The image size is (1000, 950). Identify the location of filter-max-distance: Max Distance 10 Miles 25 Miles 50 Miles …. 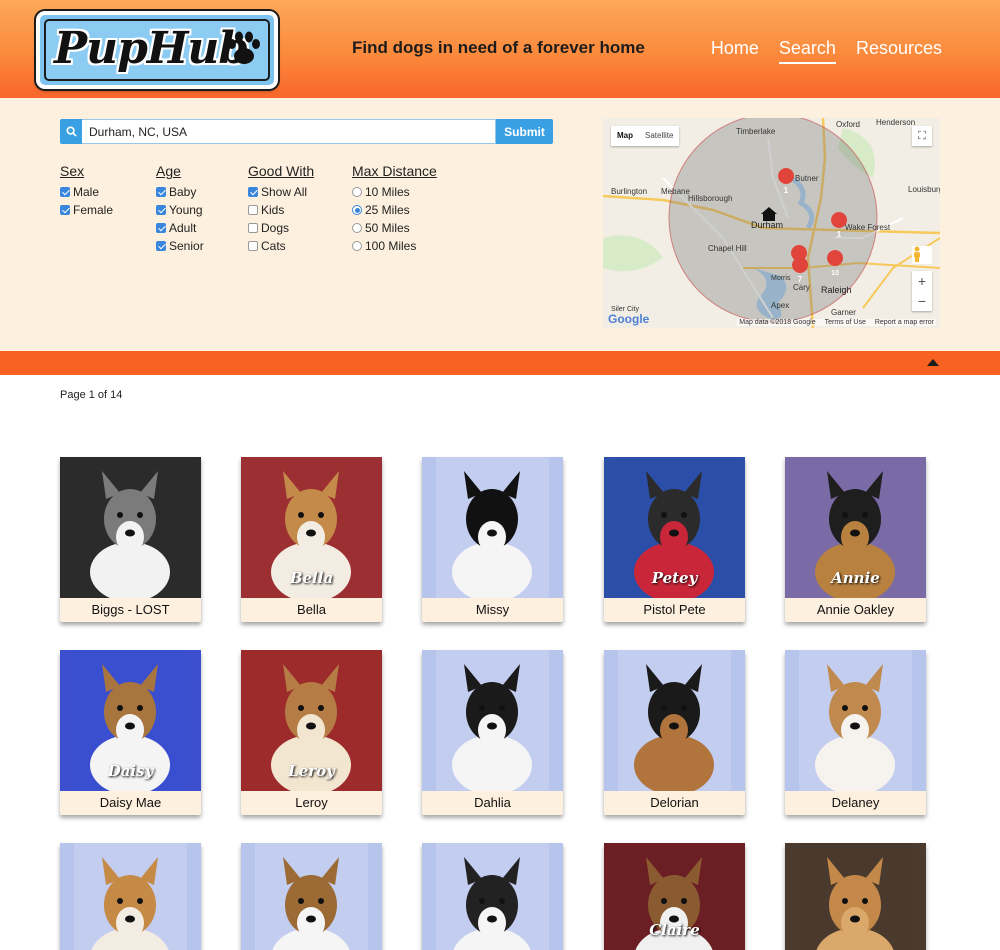
(394, 209).